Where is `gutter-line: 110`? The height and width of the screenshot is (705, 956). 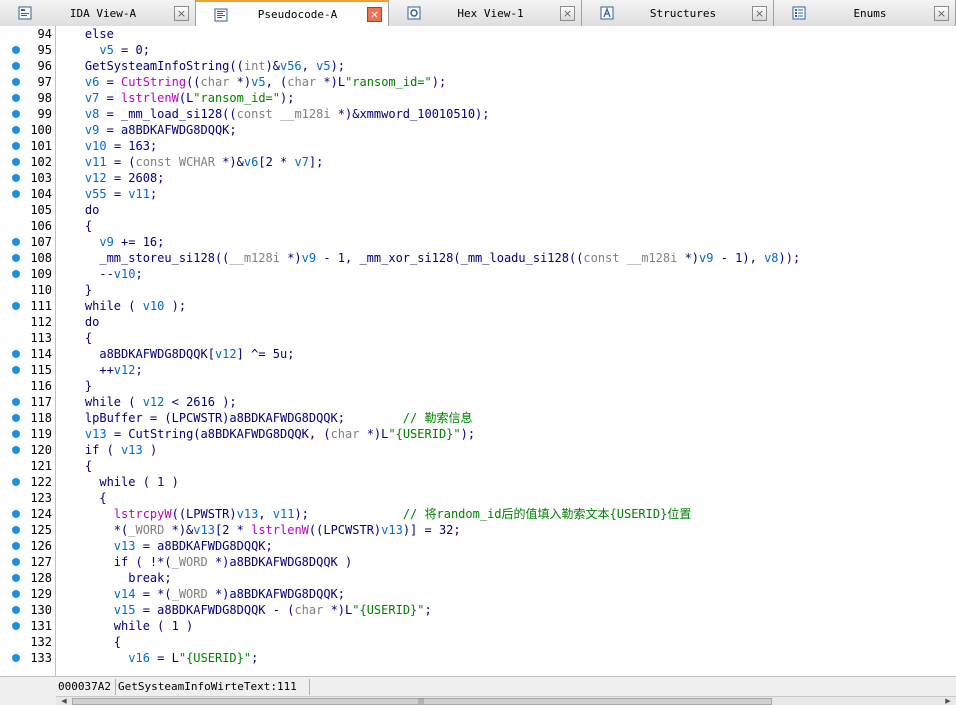 gutter-line: 110 is located at coordinates (28, 290).